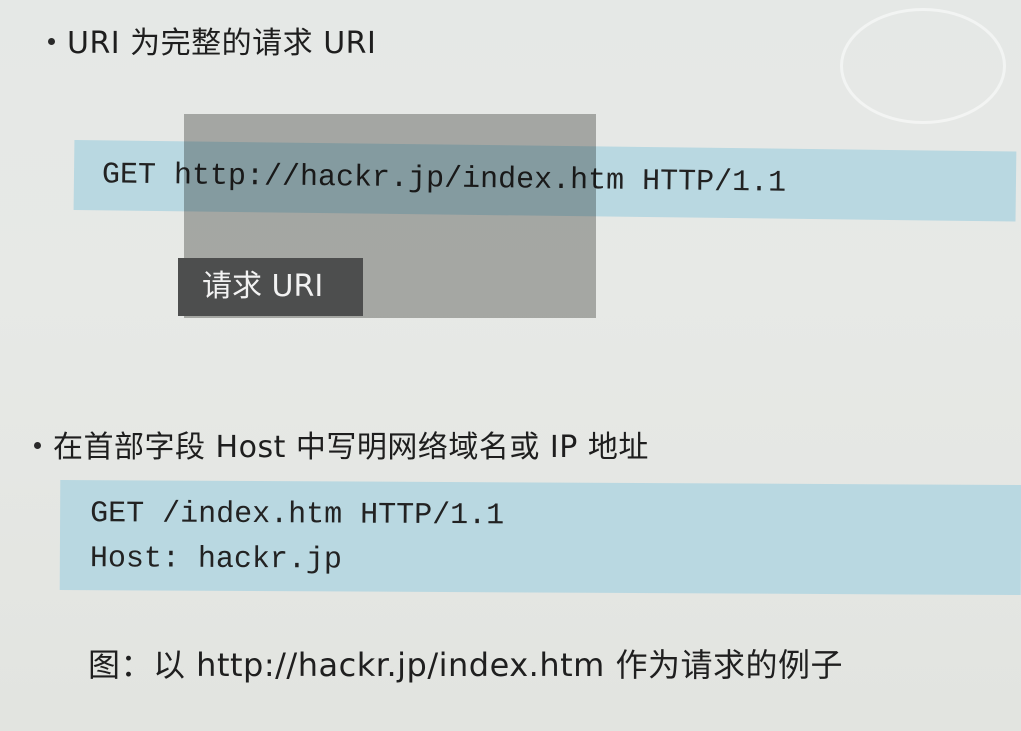  What do you see at coordinates (351, 447) in the screenshot?
I see `section-heading-text: 在首部字段 Host 中写明网络域名或 IP 地址` at bounding box center [351, 447].